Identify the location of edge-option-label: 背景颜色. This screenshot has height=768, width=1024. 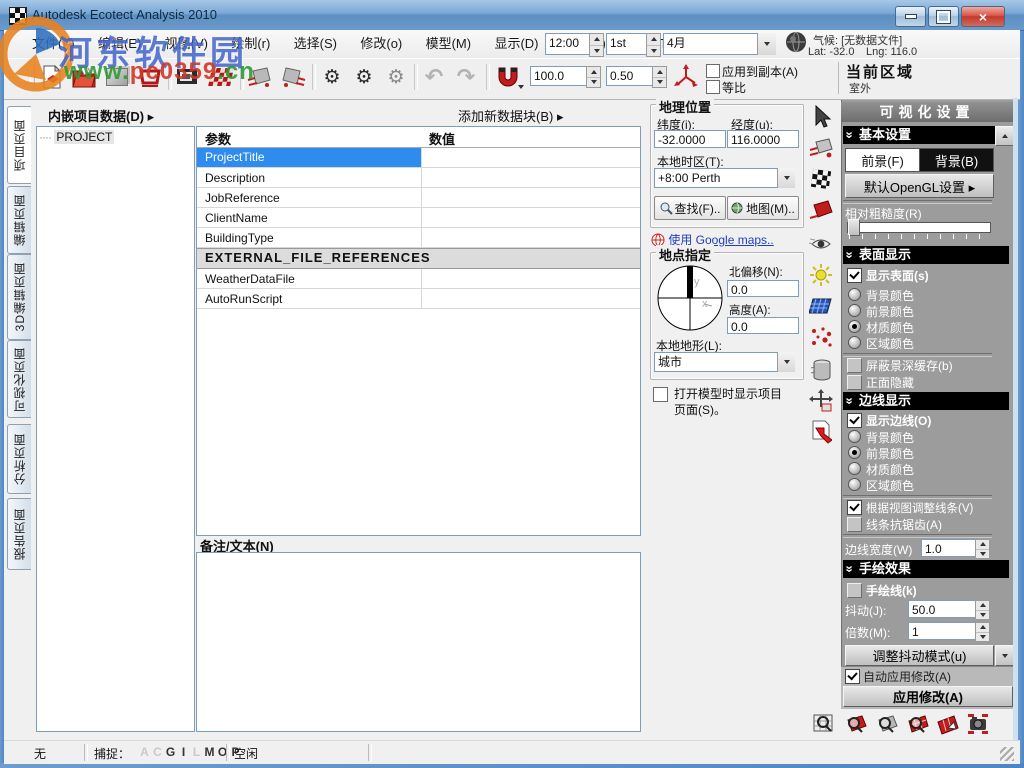
(890, 437).